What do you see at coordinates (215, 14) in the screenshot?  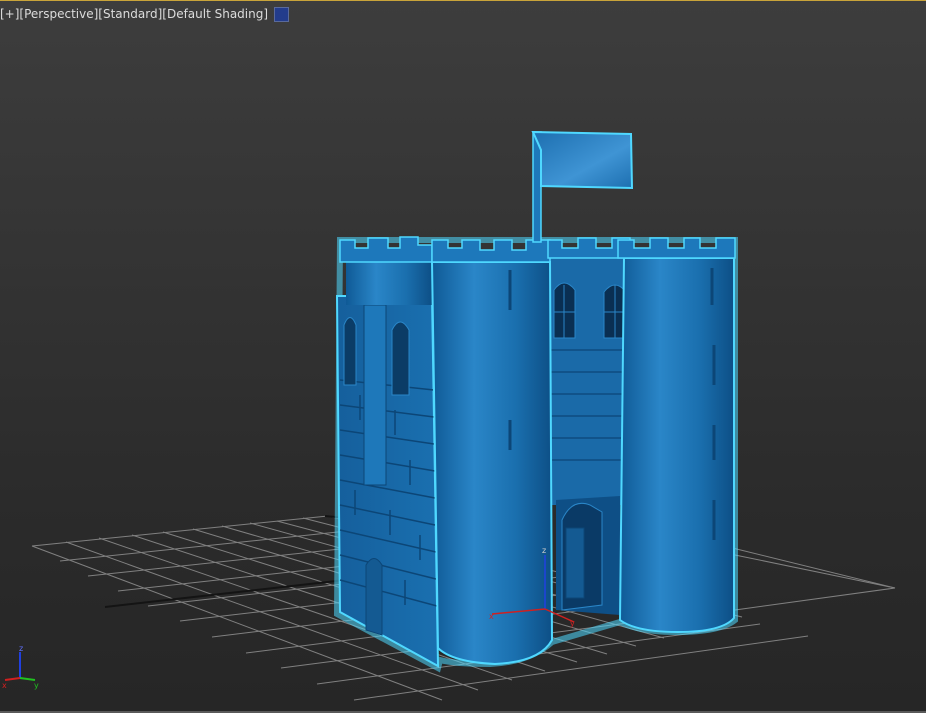 I see `viewport-shading-button: [Default Shading]` at bounding box center [215, 14].